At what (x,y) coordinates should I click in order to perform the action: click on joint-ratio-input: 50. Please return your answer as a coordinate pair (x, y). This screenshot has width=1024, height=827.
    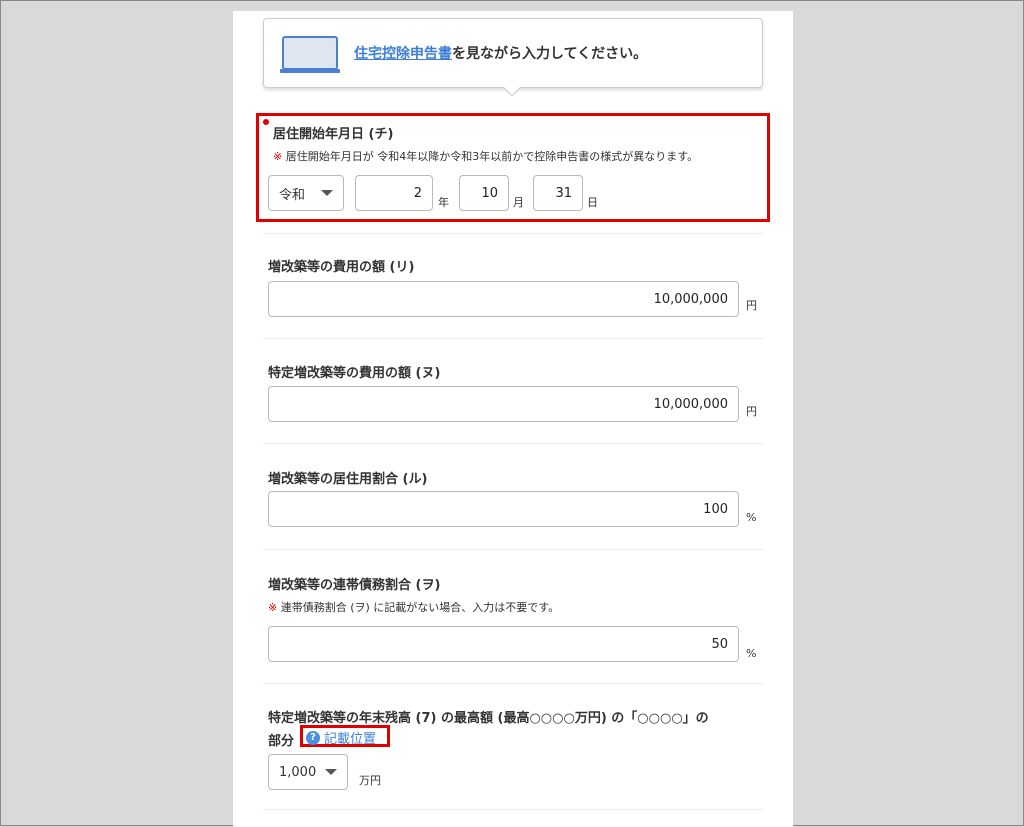
    Looking at the image, I should click on (503, 644).